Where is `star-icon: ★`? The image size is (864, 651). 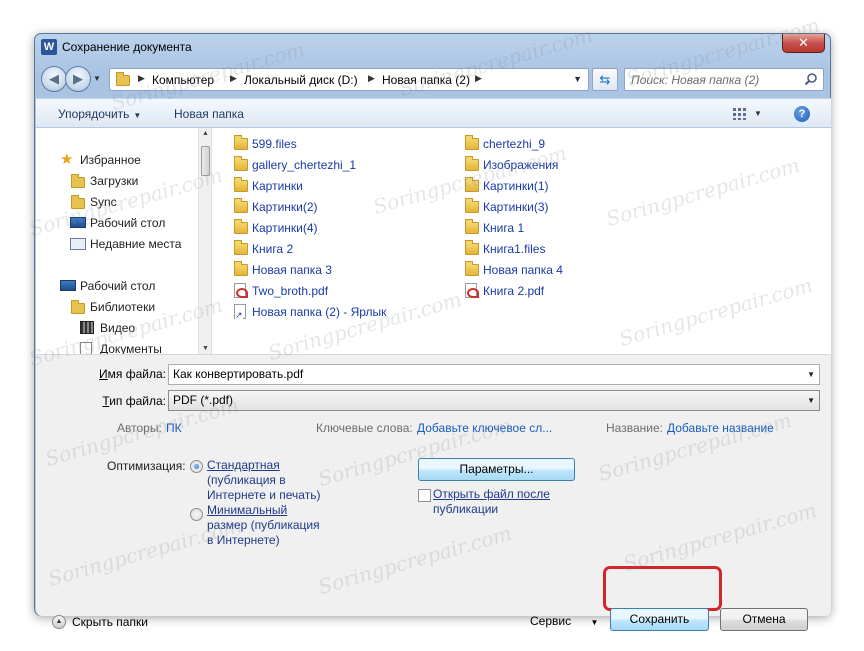 star-icon: ★ is located at coordinates (67, 159).